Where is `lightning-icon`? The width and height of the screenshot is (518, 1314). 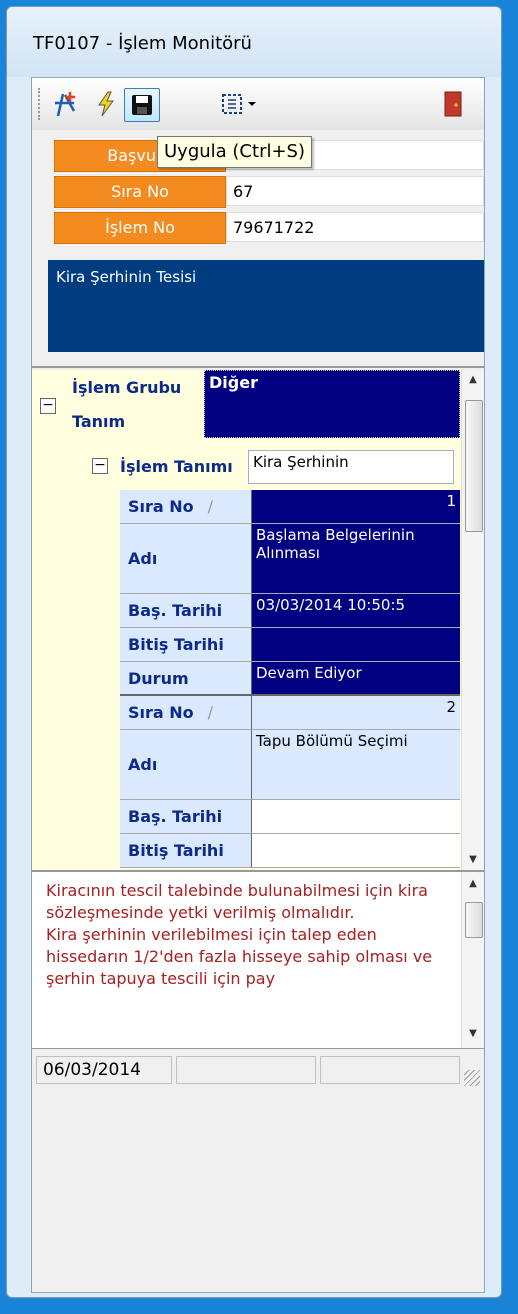 lightning-icon is located at coordinates (106, 104).